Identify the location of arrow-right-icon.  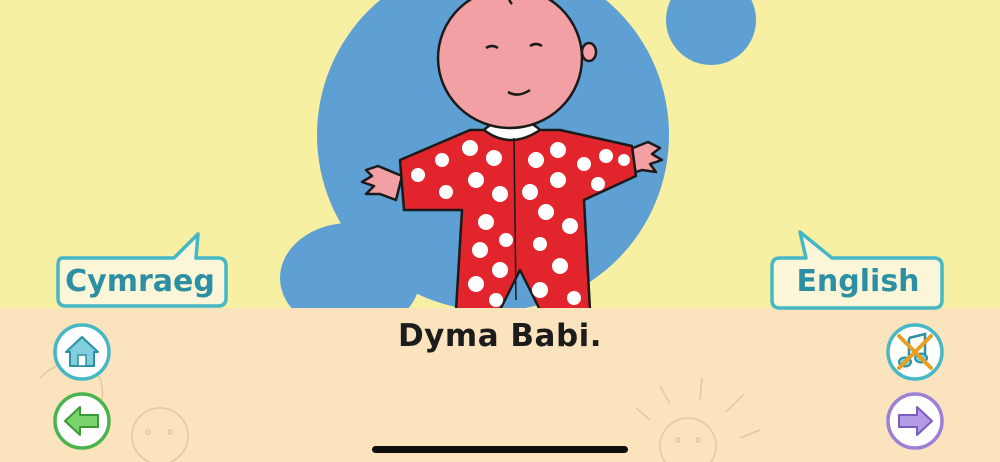
(915, 421).